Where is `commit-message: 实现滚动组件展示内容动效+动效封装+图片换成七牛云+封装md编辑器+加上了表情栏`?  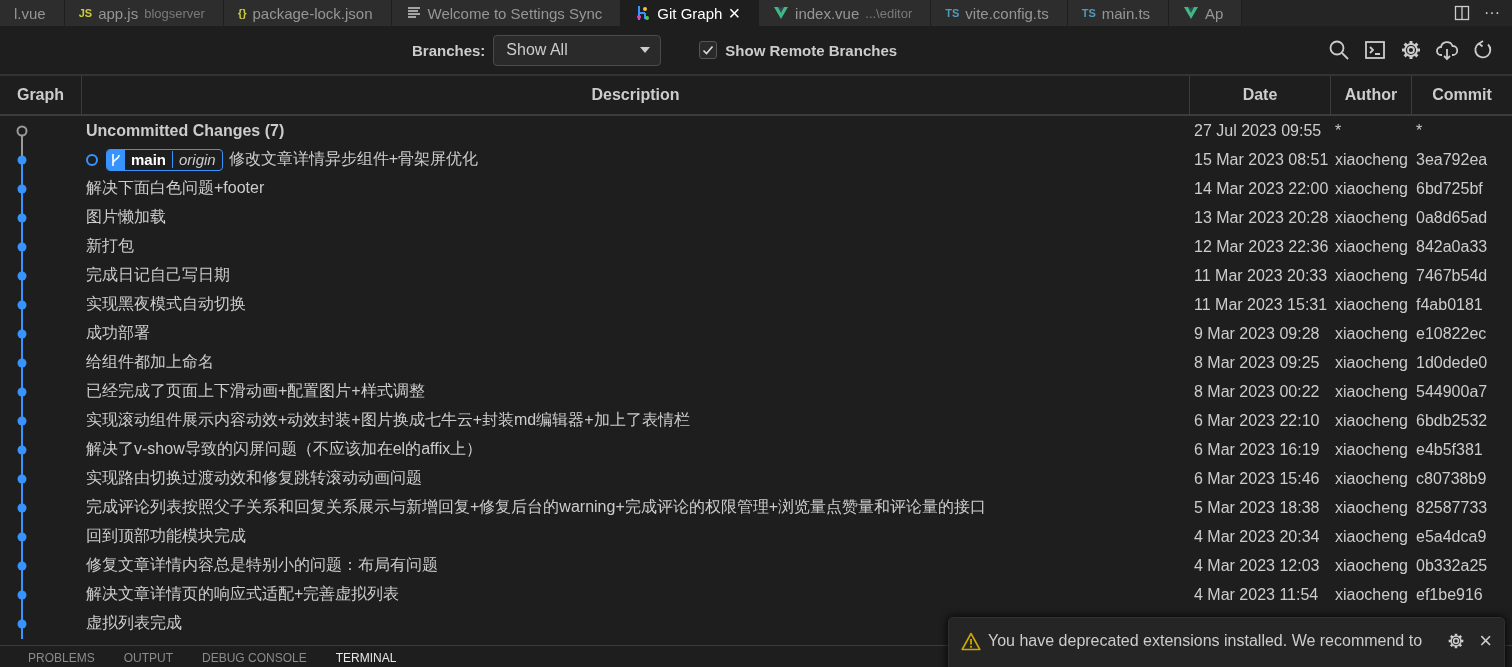
commit-message: 实现滚动组件展示内容动效+动效封装+图片换成七牛云+封装md编辑器+加上了表情栏 is located at coordinates (388, 420).